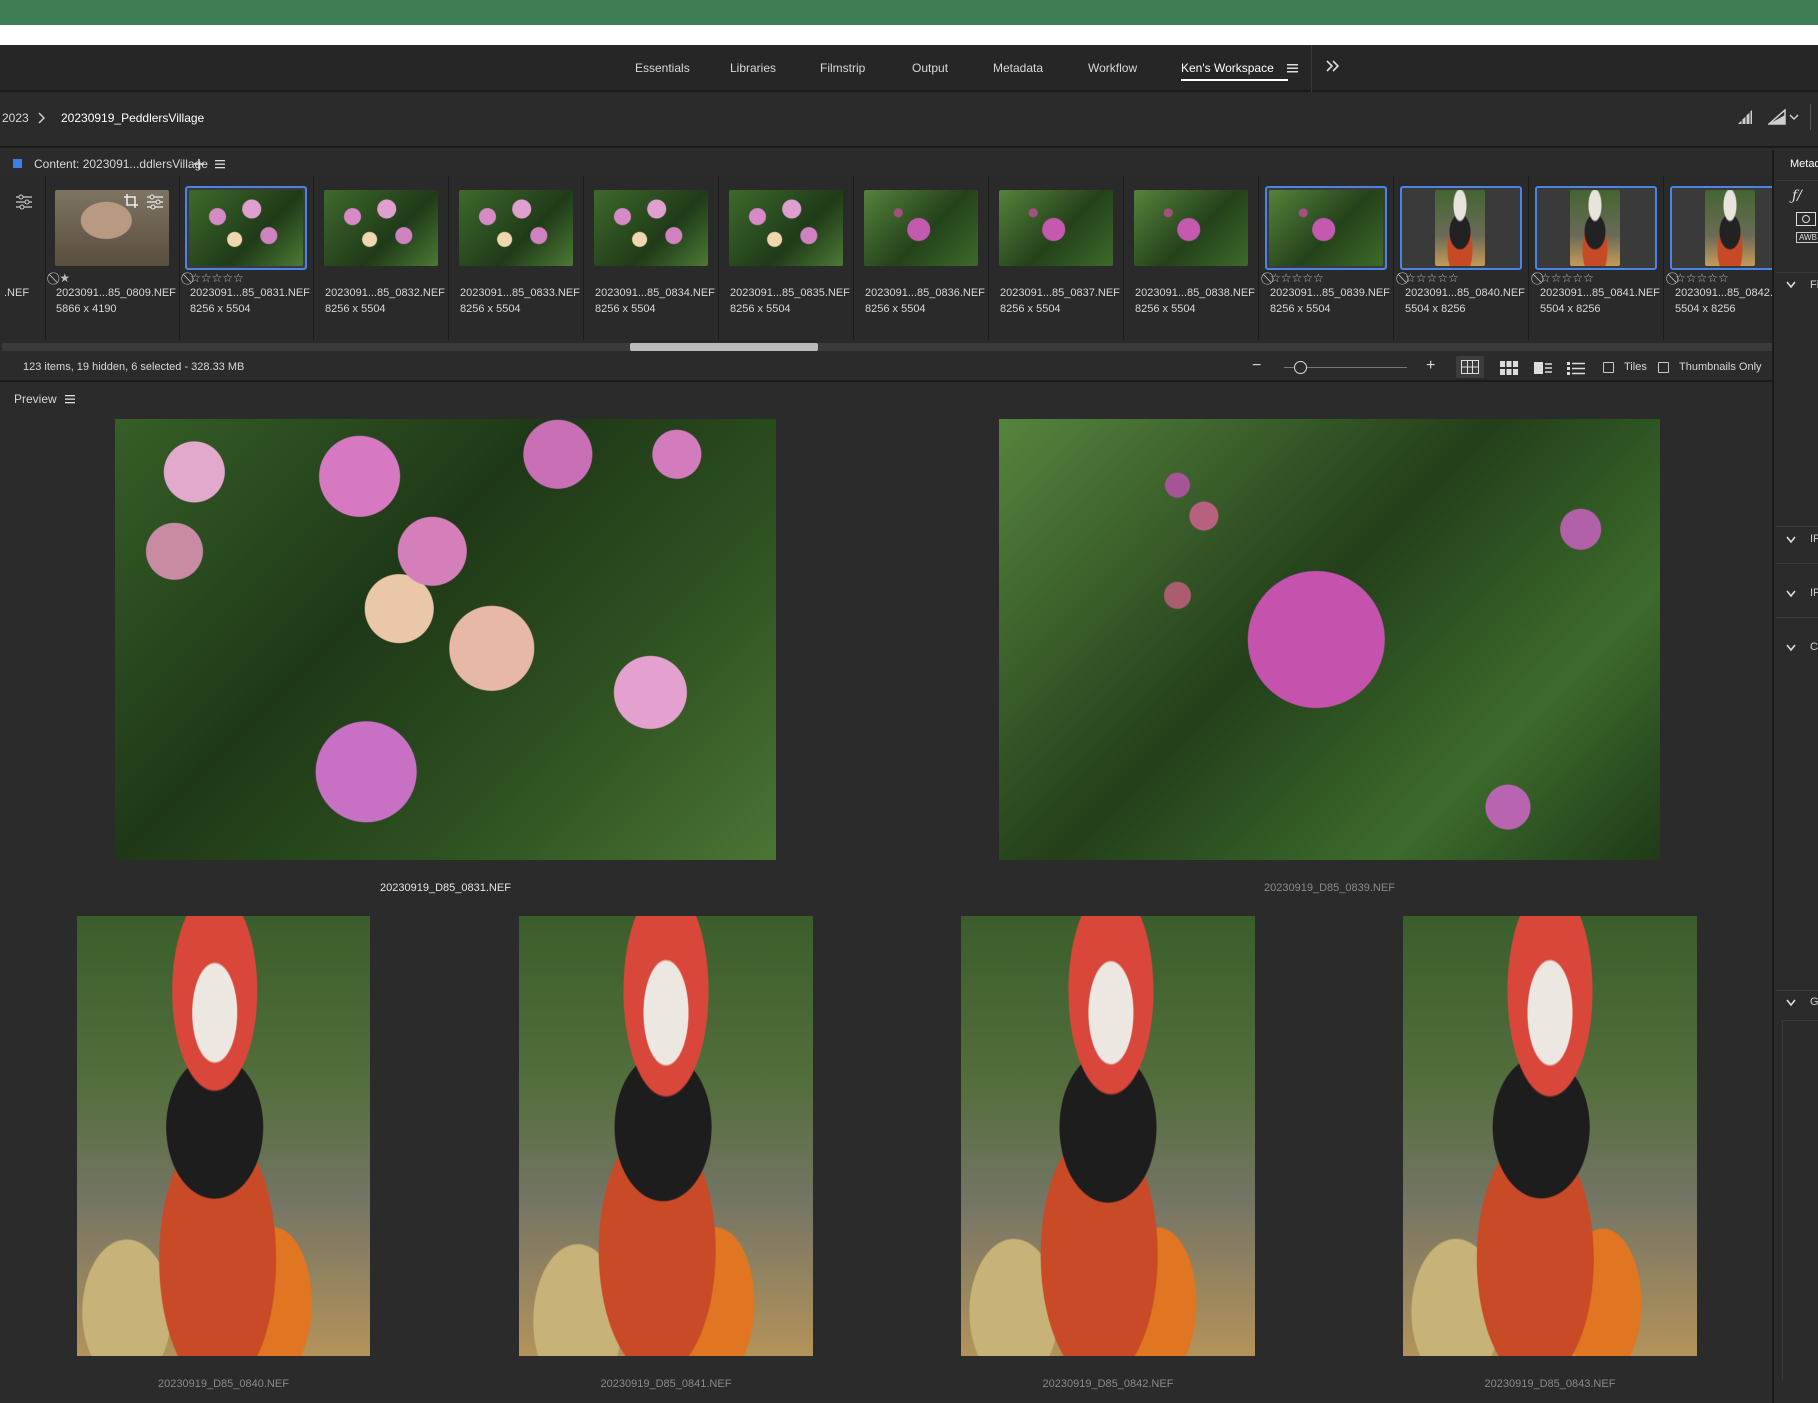 The height and width of the screenshot is (1403, 1818). I want to click on filmstrip-filename: 2023091...85_0838.NEF, so click(1195, 293).